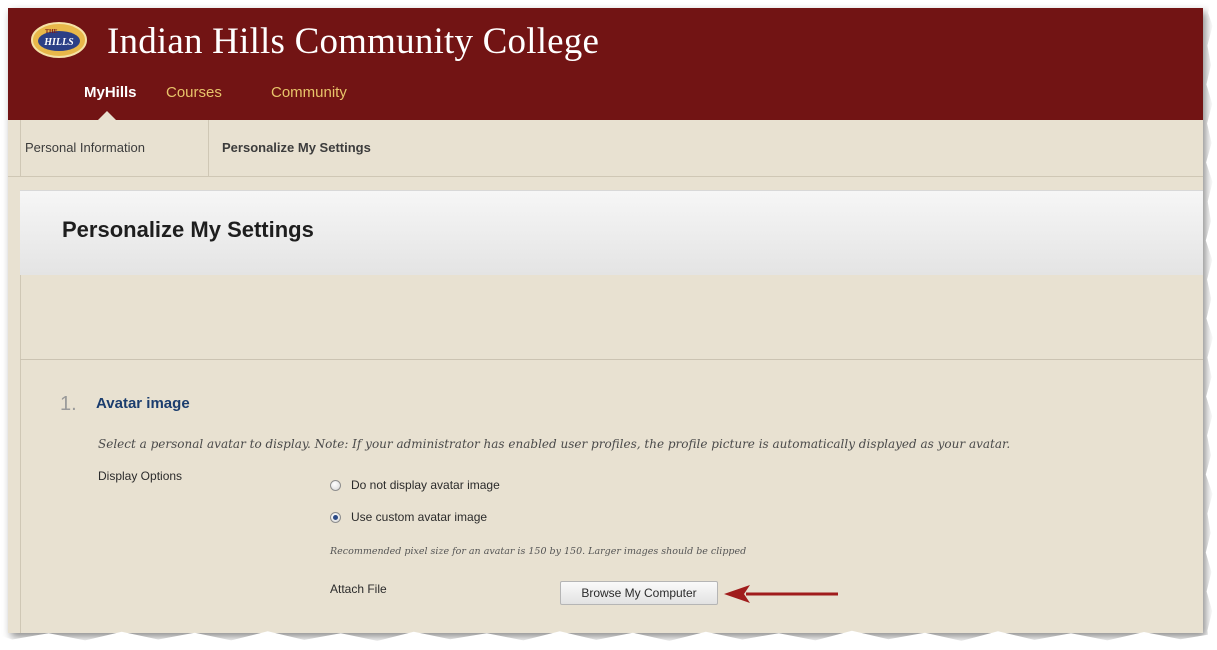  What do you see at coordinates (358, 589) in the screenshot?
I see `attach-file-label: Attach File` at bounding box center [358, 589].